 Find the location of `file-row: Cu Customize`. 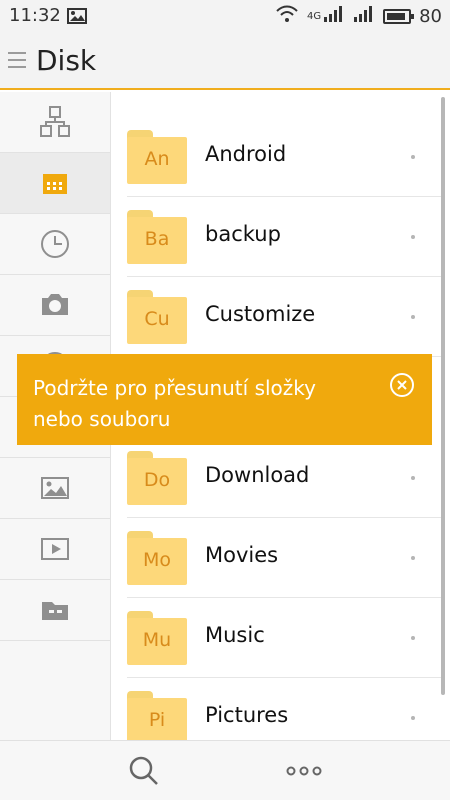

file-row: Cu Customize is located at coordinates (285, 317).